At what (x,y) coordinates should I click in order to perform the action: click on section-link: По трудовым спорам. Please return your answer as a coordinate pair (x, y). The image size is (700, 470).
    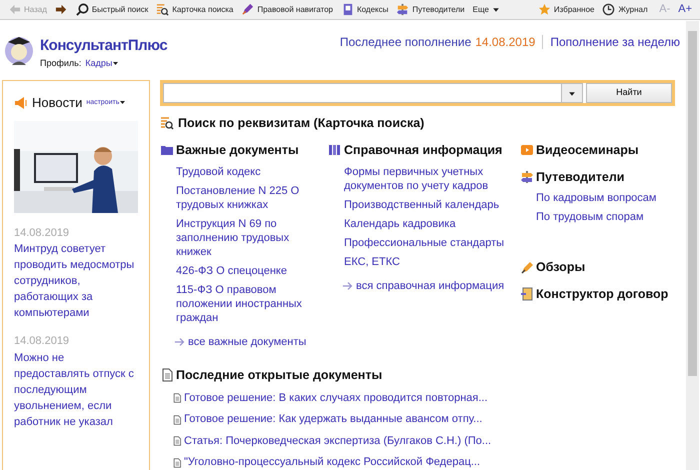
    Looking at the image, I should click on (600, 217).